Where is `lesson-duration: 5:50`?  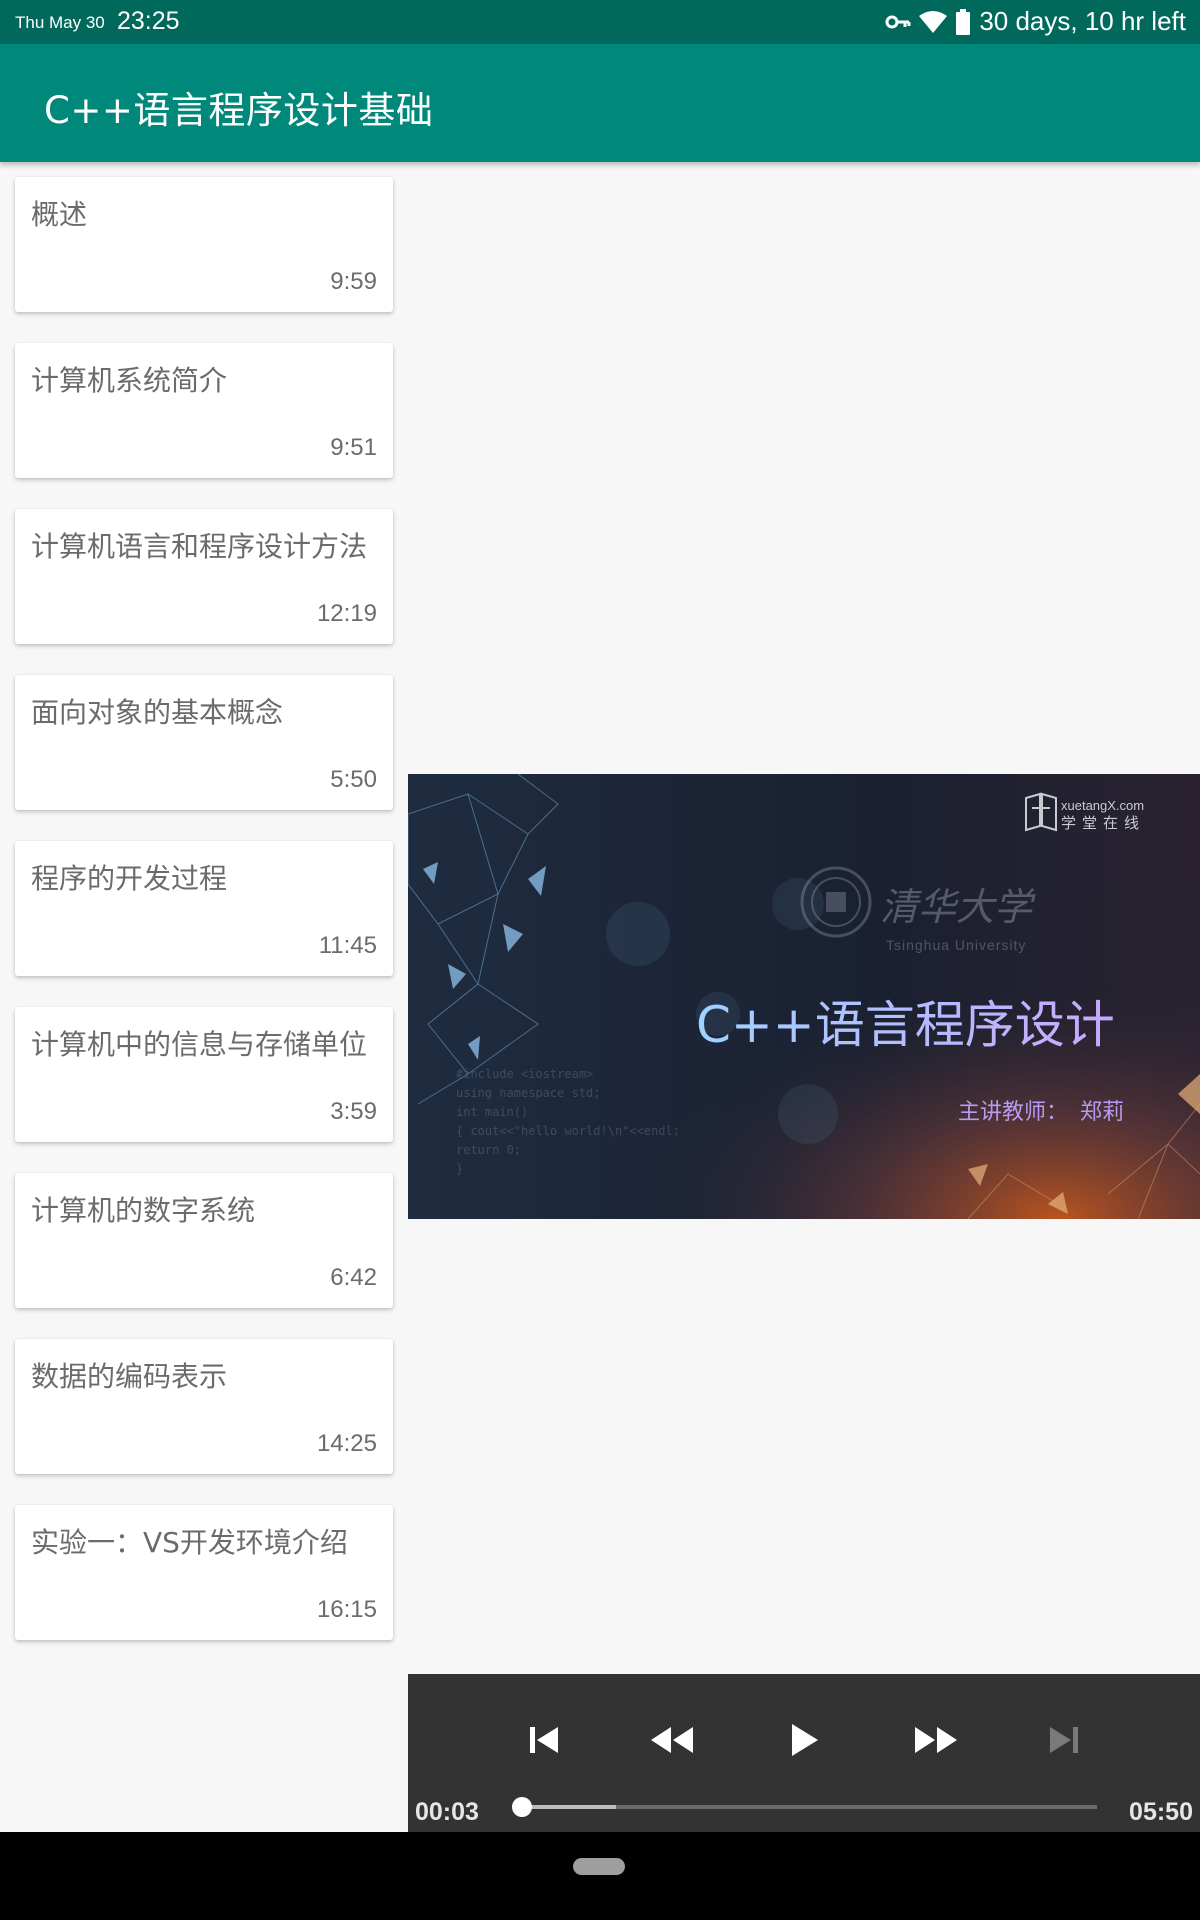 lesson-duration: 5:50 is located at coordinates (353, 779).